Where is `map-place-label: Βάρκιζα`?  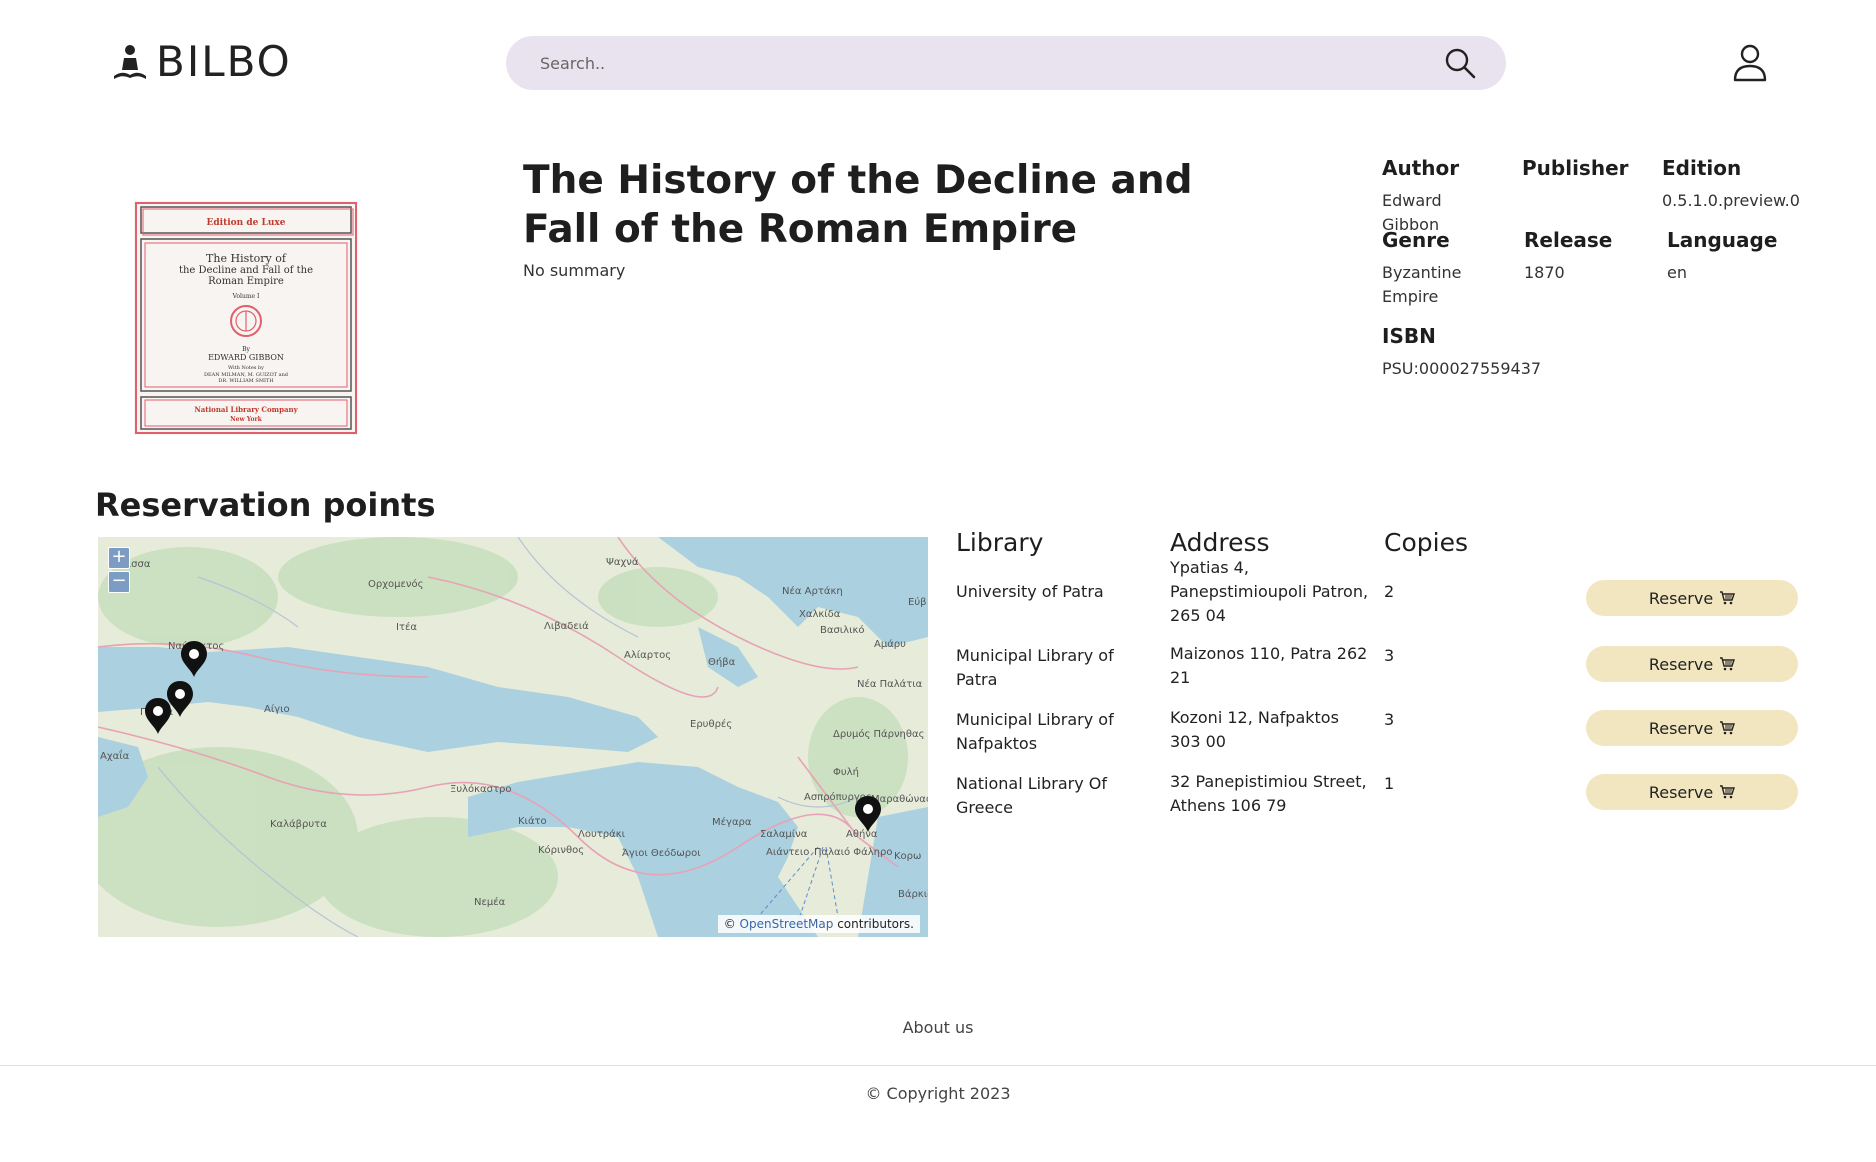 map-place-label: Βάρκιζα is located at coordinates (913, 894).